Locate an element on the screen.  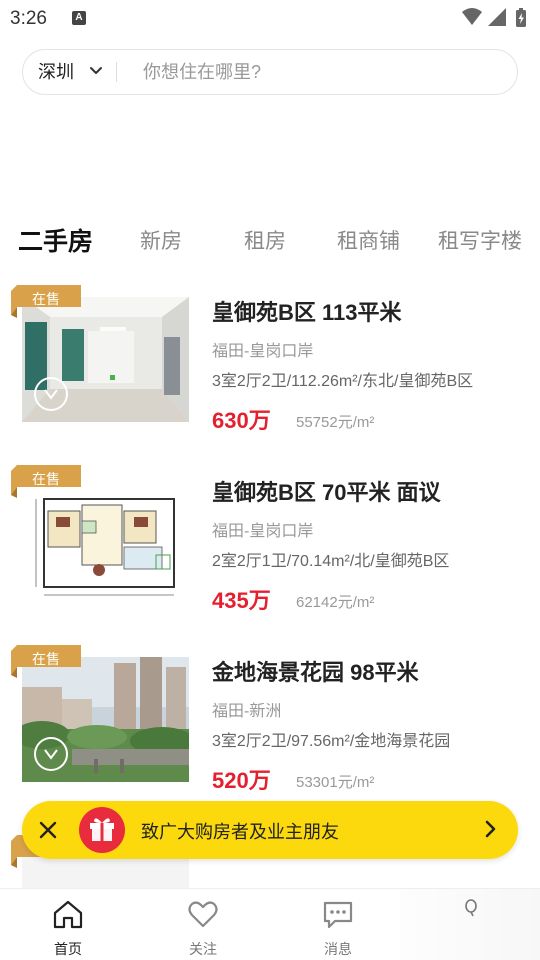
nav-follow: 关注 is located at coordinates (203, 924).